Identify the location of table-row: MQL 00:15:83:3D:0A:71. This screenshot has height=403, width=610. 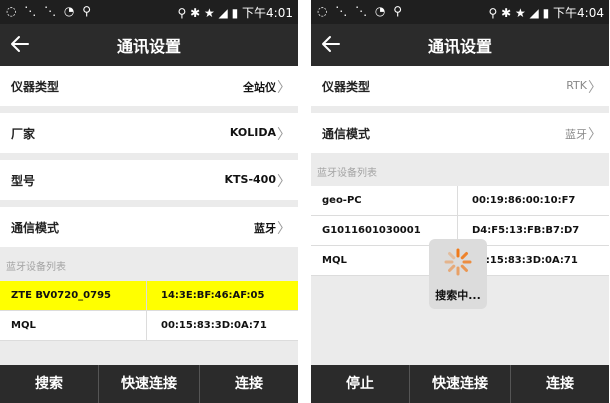
(149, 326).